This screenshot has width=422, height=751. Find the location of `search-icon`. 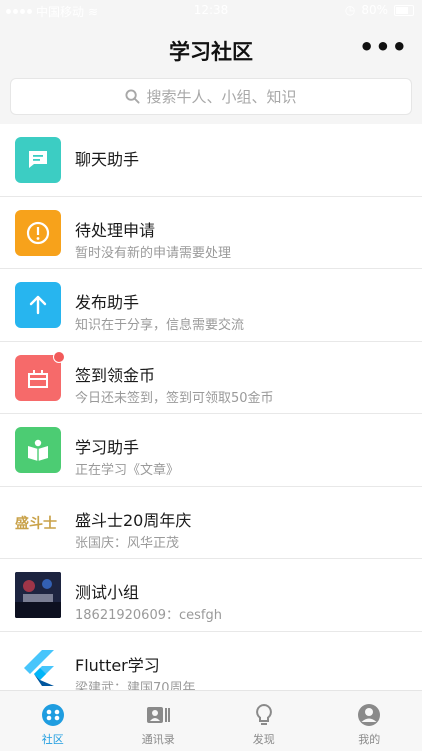

search-icon is located at coordinates (132, 96).